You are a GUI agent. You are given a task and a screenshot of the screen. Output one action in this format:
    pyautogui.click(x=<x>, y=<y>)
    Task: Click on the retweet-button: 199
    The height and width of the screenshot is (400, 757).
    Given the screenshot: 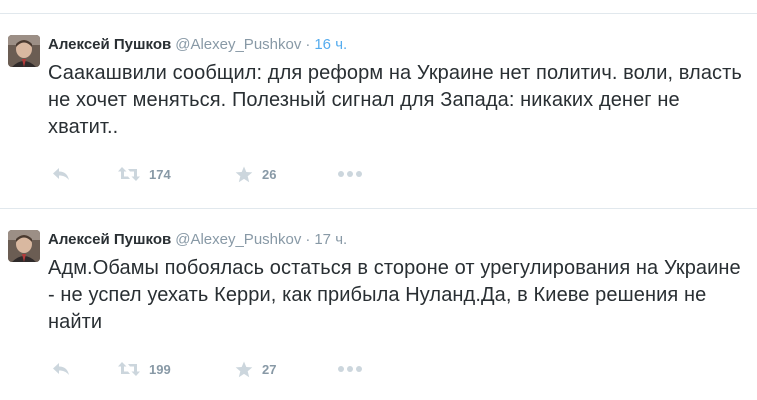 What is the action you would take?
    pyautogui.click(x=144, y=369)
    